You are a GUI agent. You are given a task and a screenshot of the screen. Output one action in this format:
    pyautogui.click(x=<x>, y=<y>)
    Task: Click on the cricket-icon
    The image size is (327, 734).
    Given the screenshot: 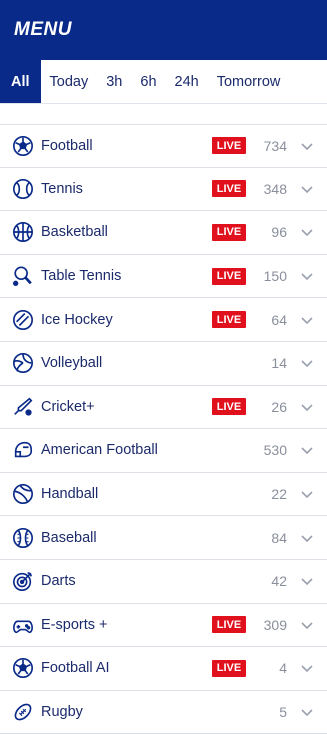 What is the action you would take?
    pyautogui.click(x=23, y=407)
    